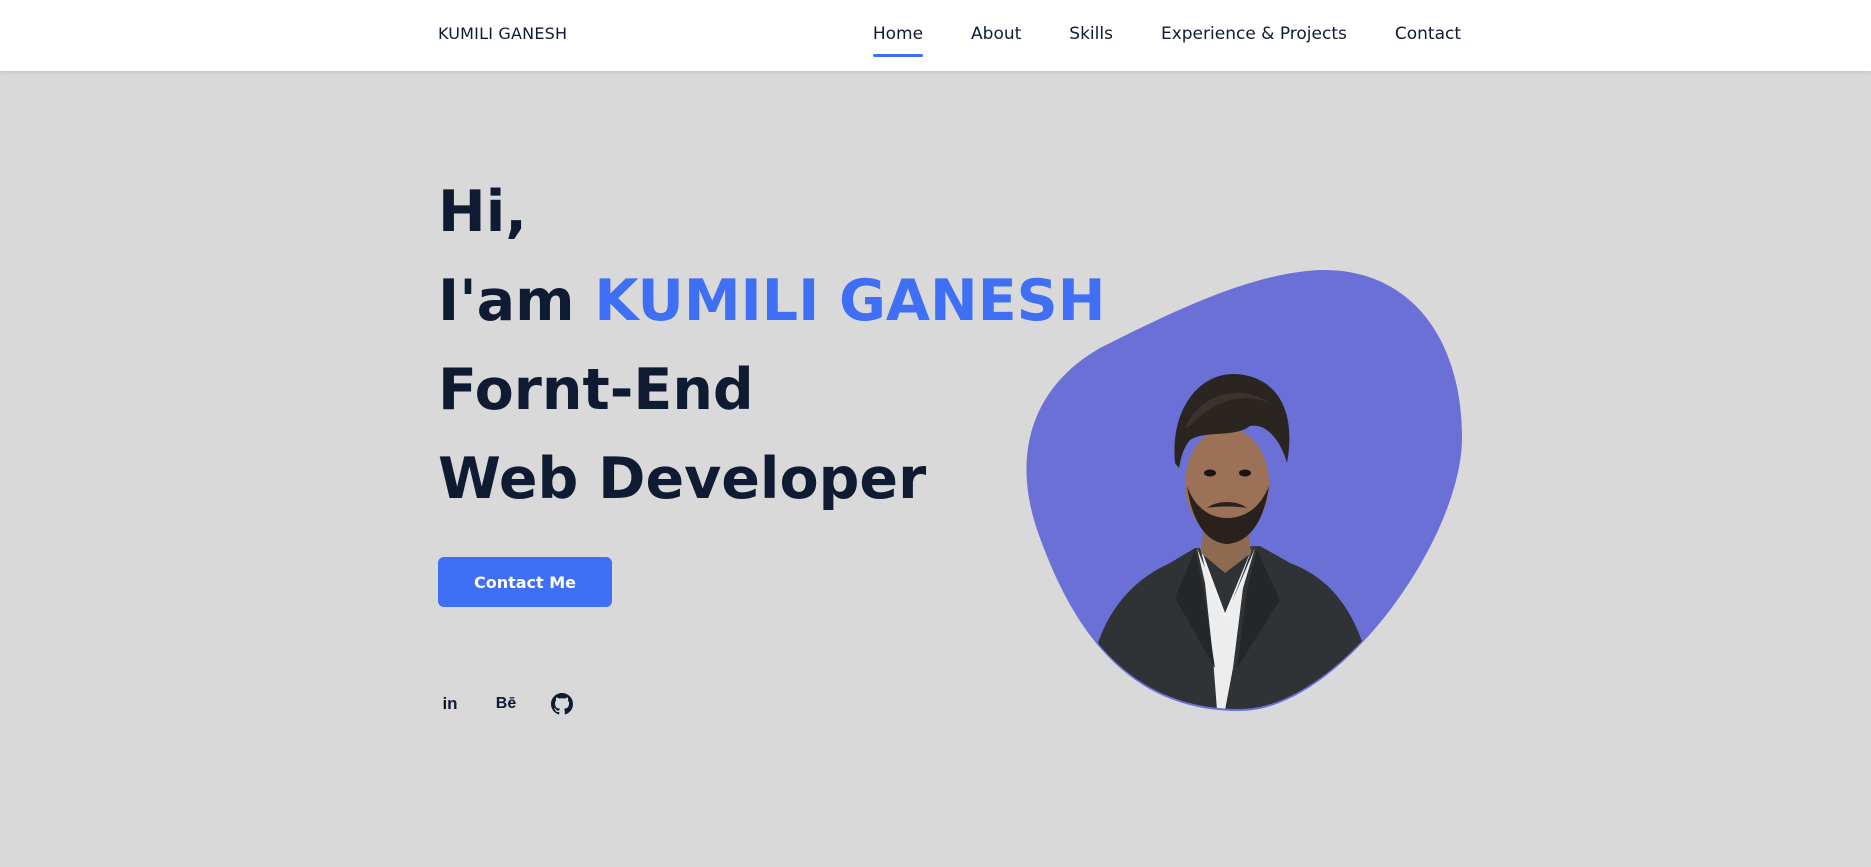 This screenshot has width=1871, height=867. What do you see at coordinates (898, 40) in the screenshot?
I see `nav-home: Home` at bounding box center [898, 40].